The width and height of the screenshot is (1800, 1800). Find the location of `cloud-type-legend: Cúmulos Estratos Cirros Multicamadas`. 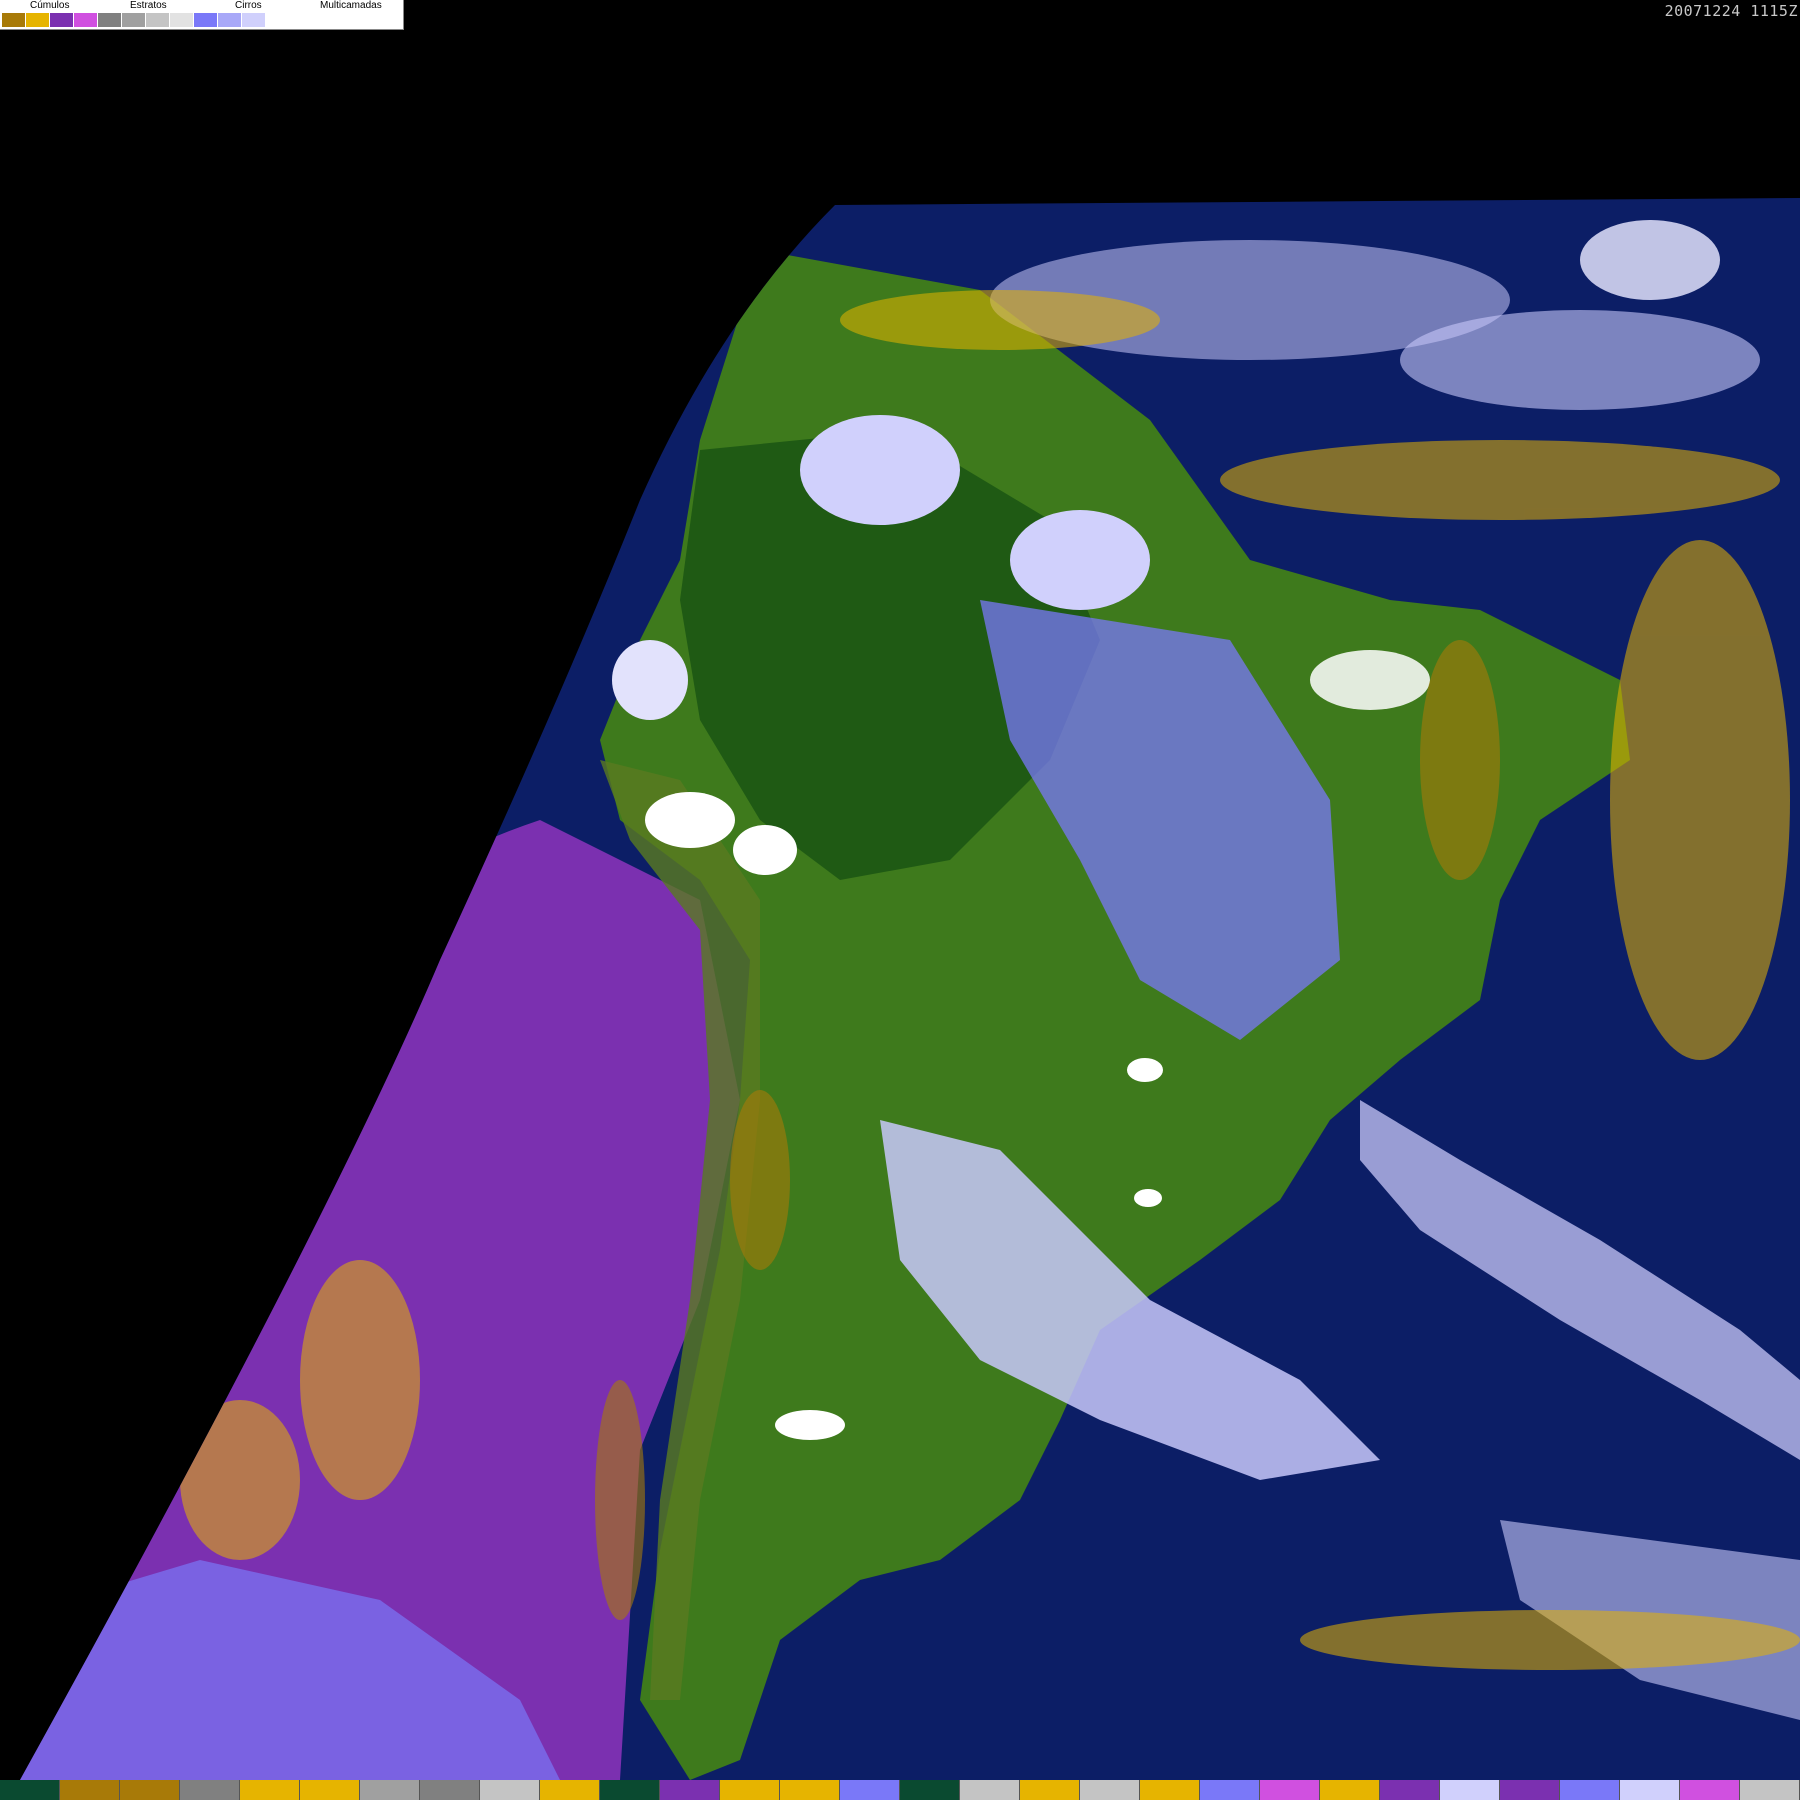

cloud-type-legend: Cúmulos Estratos Cirros Multicamadas is located at coordinates (202, 15).